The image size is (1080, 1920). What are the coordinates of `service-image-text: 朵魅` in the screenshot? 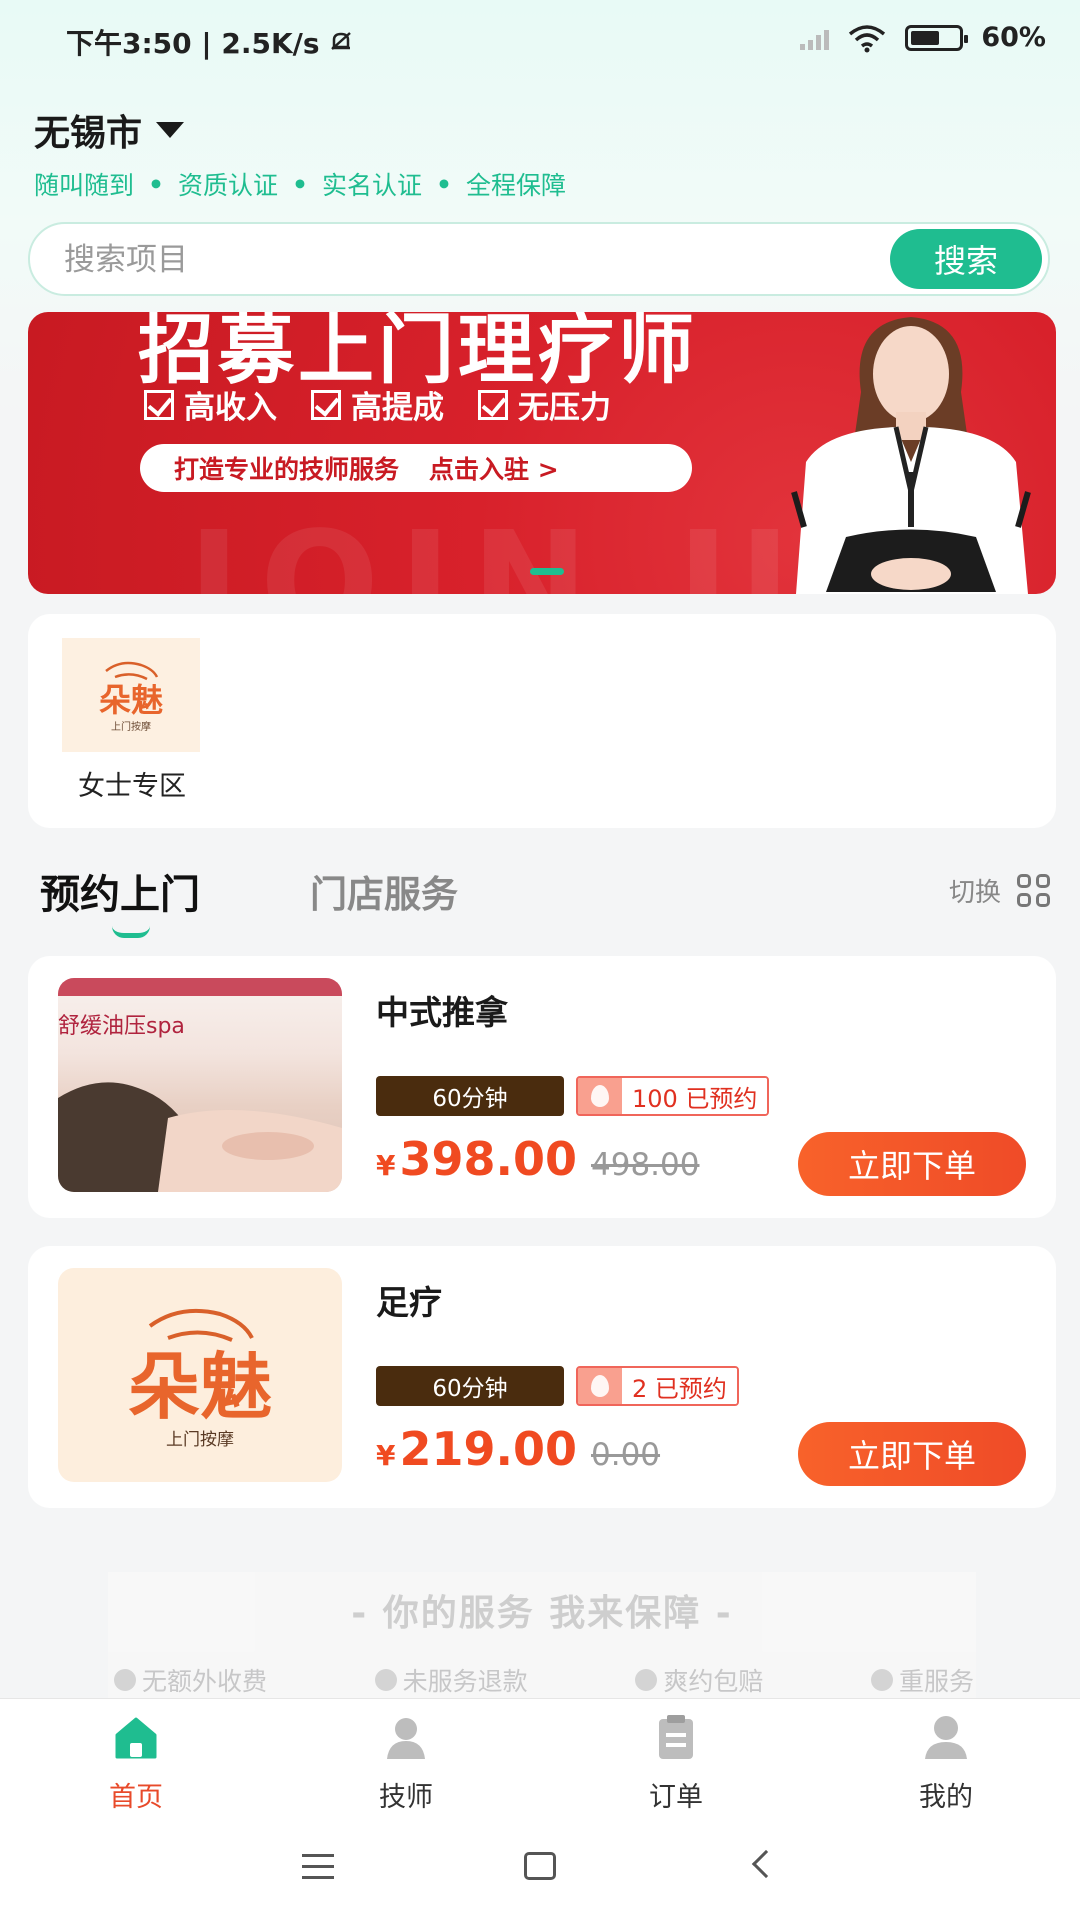 It's located at (199, 1386).